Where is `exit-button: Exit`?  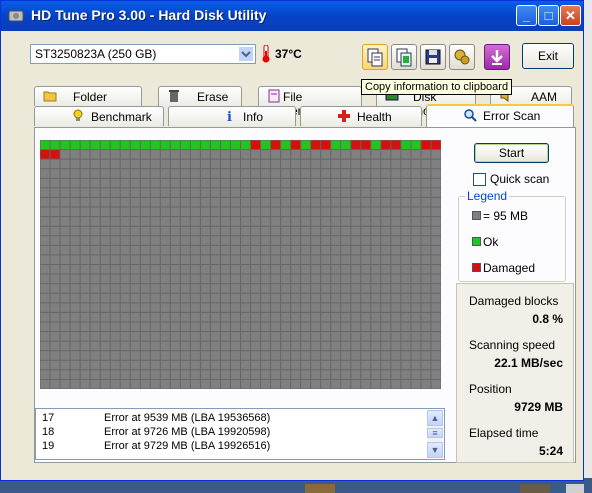 exit-button: Exit is located at coordinates (548, 56).